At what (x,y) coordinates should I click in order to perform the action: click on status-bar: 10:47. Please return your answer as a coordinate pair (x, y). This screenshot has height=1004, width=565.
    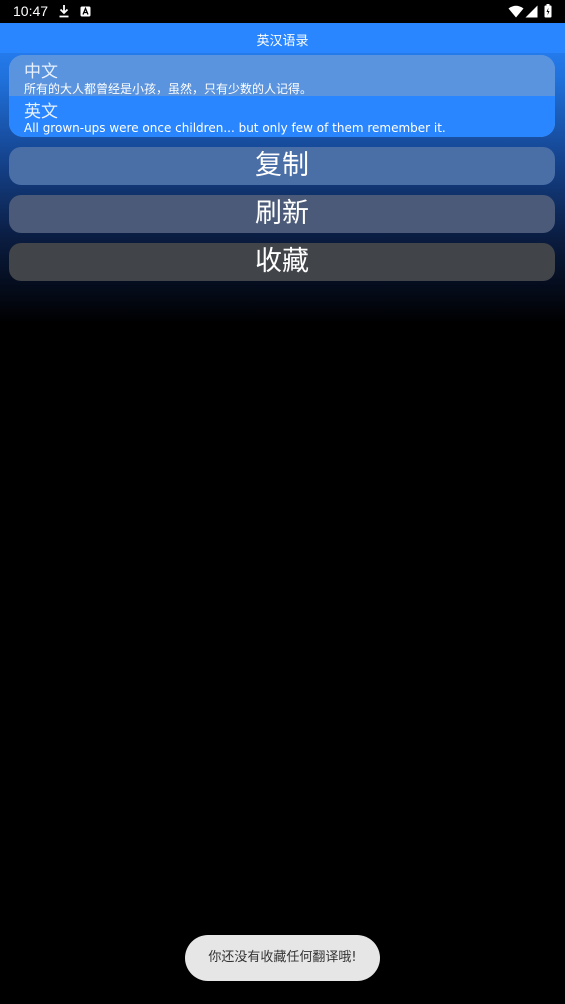
    Looking at the image, I should click on (282, 11).